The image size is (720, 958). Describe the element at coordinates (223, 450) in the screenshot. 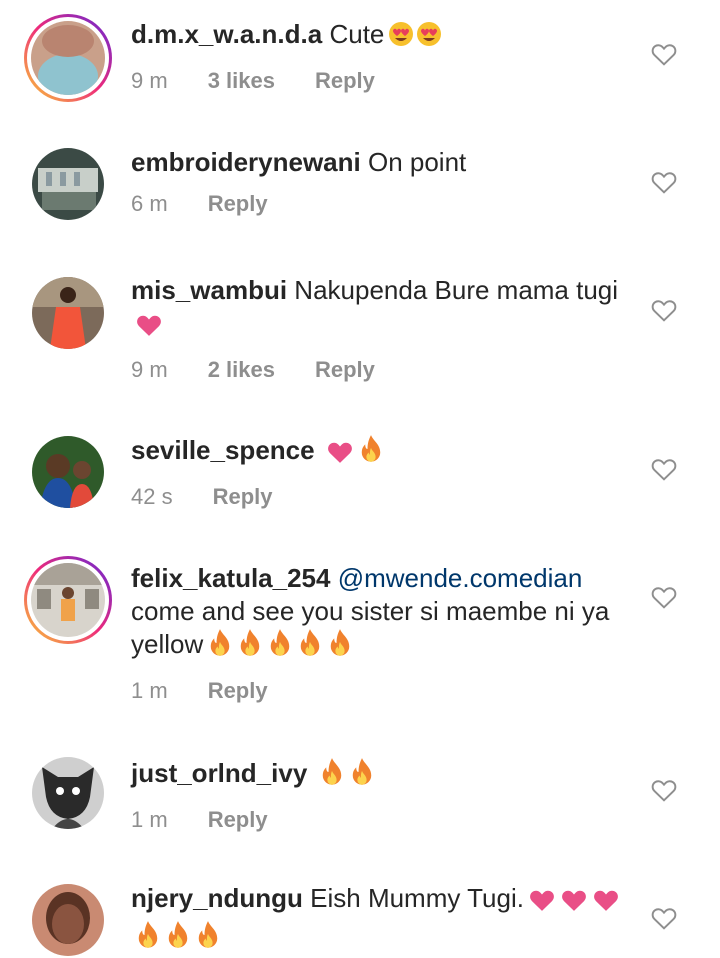

I see `comment-username: seville_spence` at that location.